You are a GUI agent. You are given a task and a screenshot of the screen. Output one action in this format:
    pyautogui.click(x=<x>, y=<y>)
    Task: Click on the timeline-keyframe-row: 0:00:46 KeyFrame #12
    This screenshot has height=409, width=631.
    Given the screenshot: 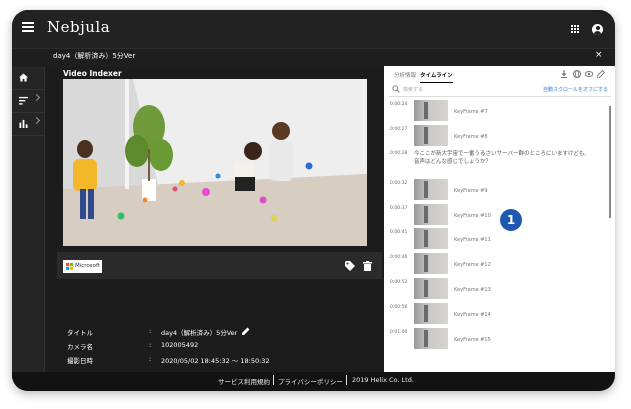 What is the action you would take?
    pyautogui.click(x=496, y=264)
    